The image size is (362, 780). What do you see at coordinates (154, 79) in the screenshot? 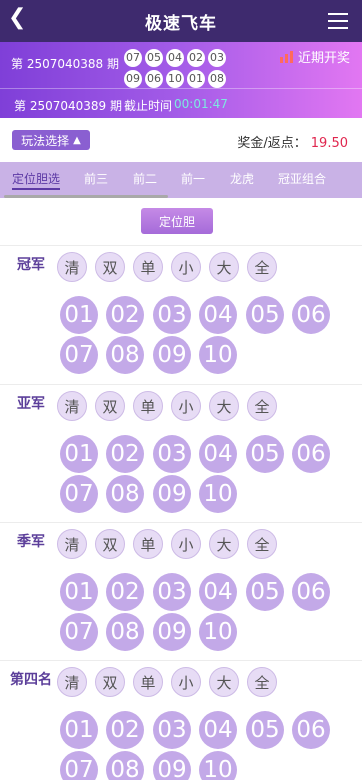
I see `draw-ball: 06` at bounding box center [154, 79].